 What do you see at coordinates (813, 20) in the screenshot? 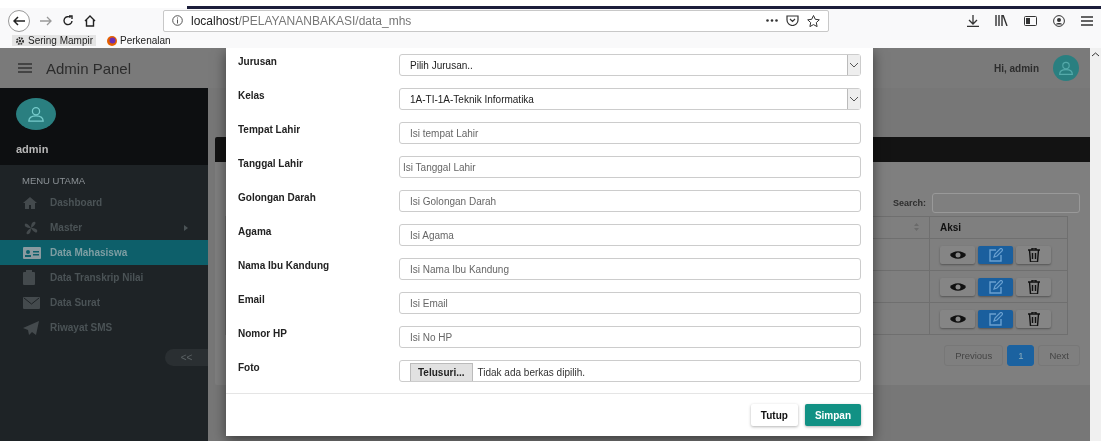
I see `star-icon` at bounding box center [813, 20].